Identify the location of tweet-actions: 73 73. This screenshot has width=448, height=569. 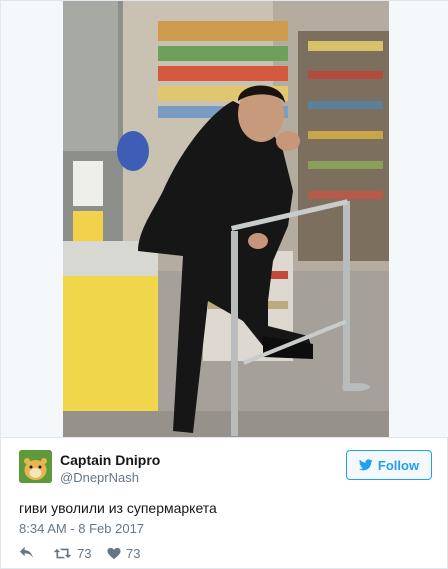
(169, 555).